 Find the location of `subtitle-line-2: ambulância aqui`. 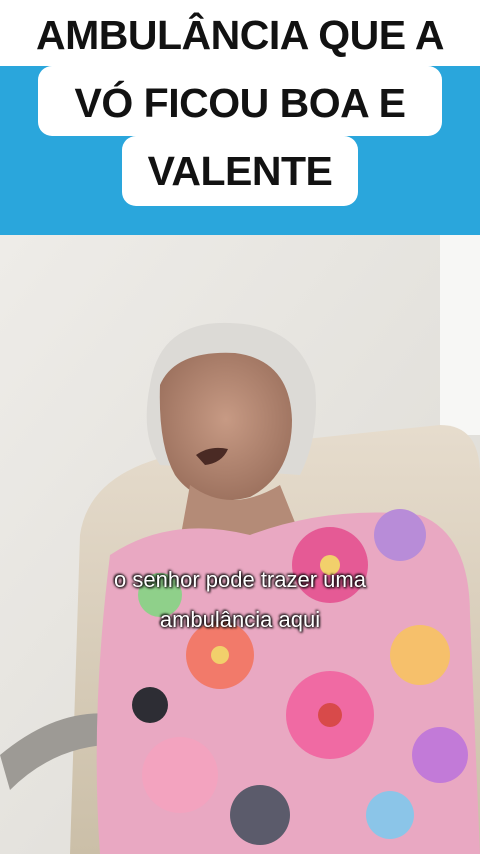

subtitle-line-2: ambulância aqui is located at coordinates (240, 619).